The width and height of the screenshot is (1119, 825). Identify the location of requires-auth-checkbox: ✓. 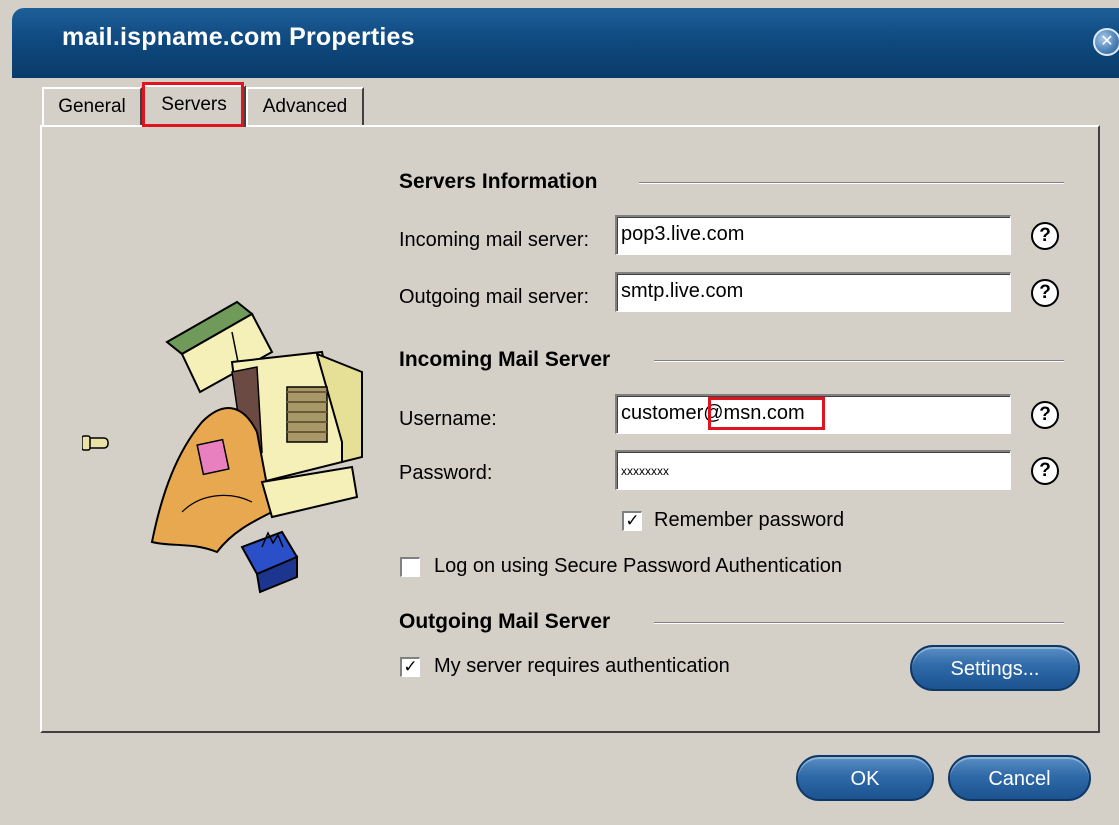
(410, 667).